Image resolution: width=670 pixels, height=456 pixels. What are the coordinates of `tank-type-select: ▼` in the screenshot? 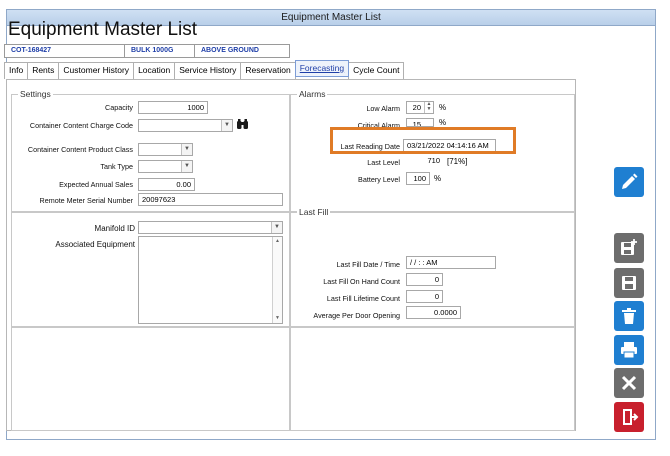 It's located at (165, 166).